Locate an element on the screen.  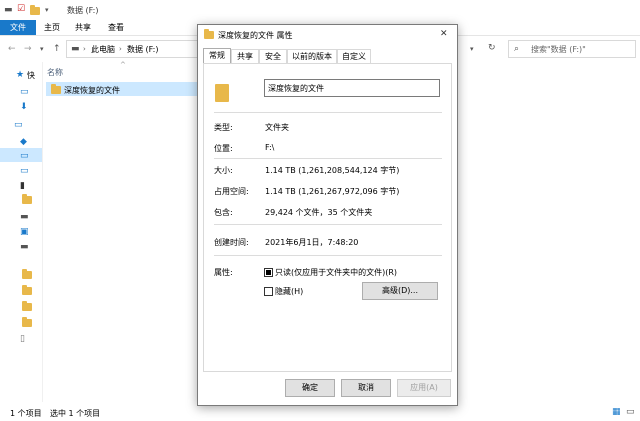
cancel-button: 取消 is located at coordinates (366, 388).